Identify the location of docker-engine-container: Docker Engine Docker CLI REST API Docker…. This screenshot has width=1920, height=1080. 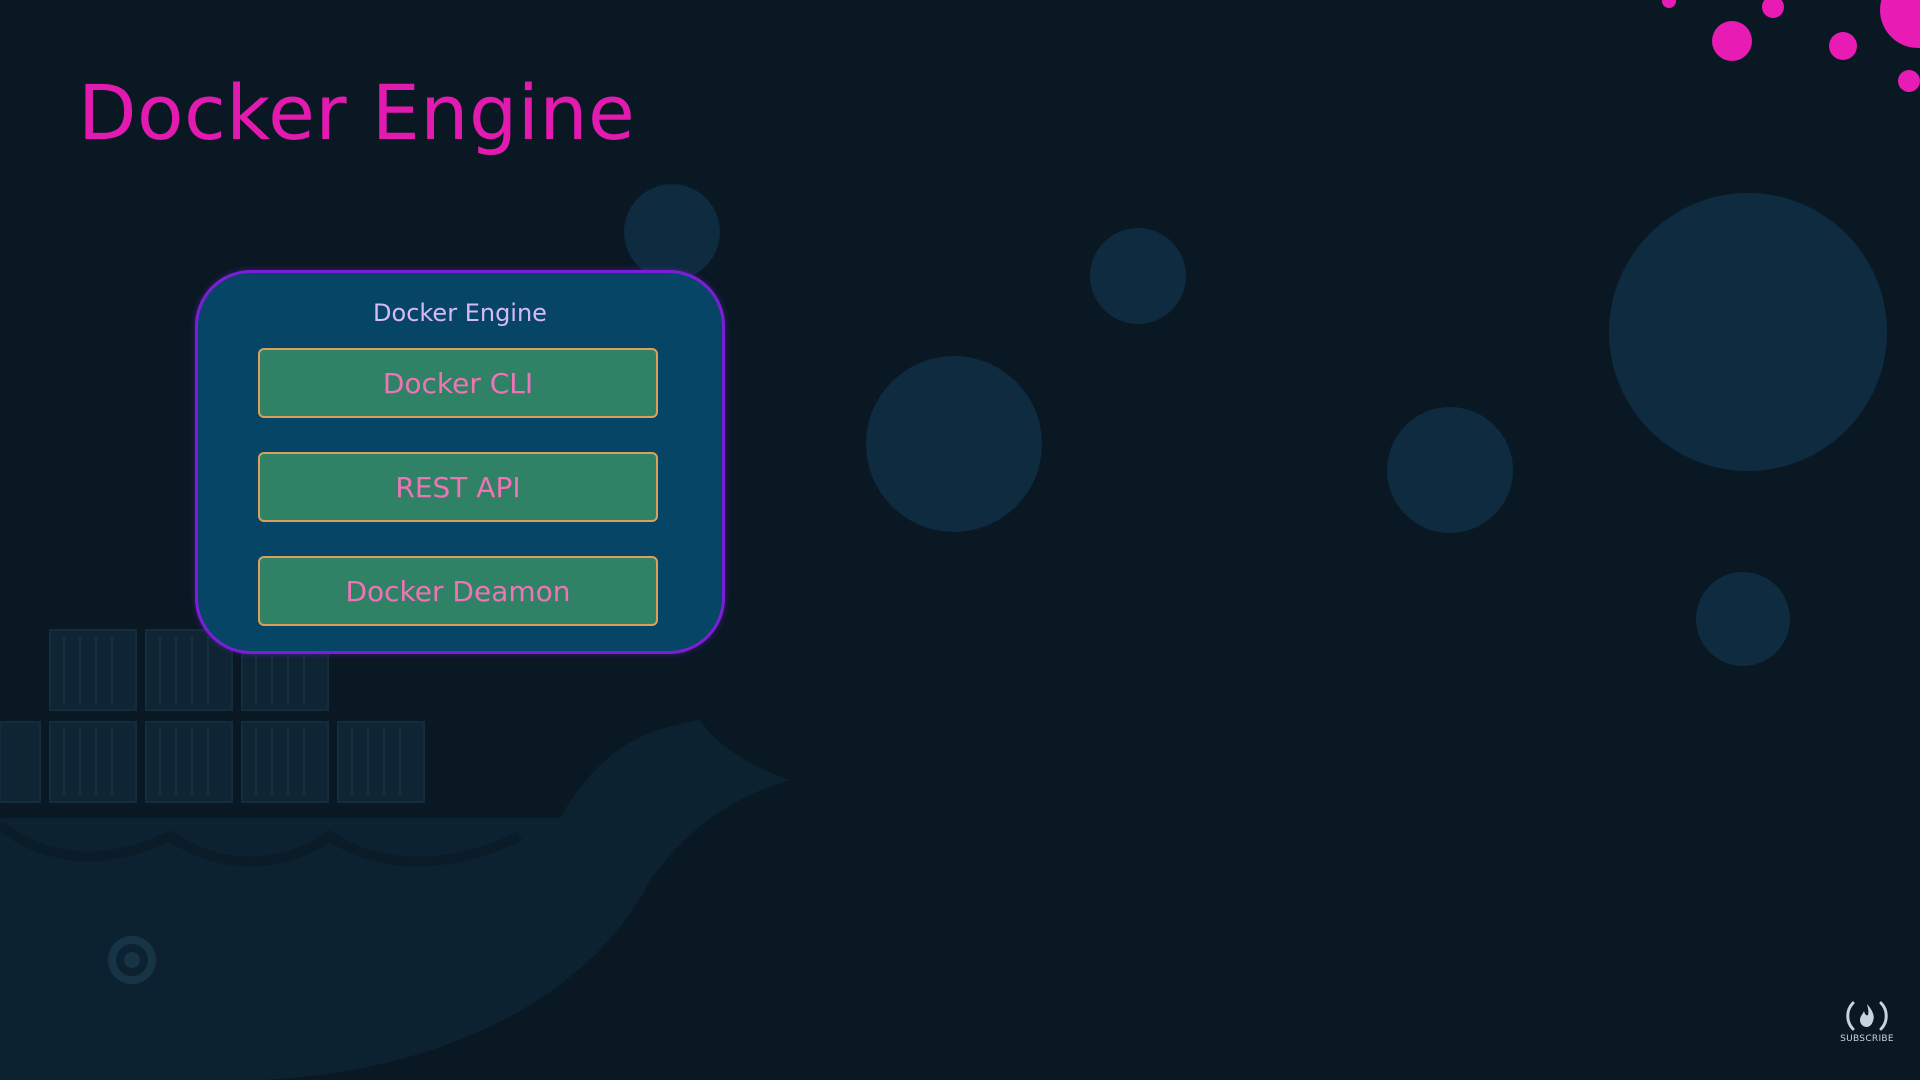
(460, 462).